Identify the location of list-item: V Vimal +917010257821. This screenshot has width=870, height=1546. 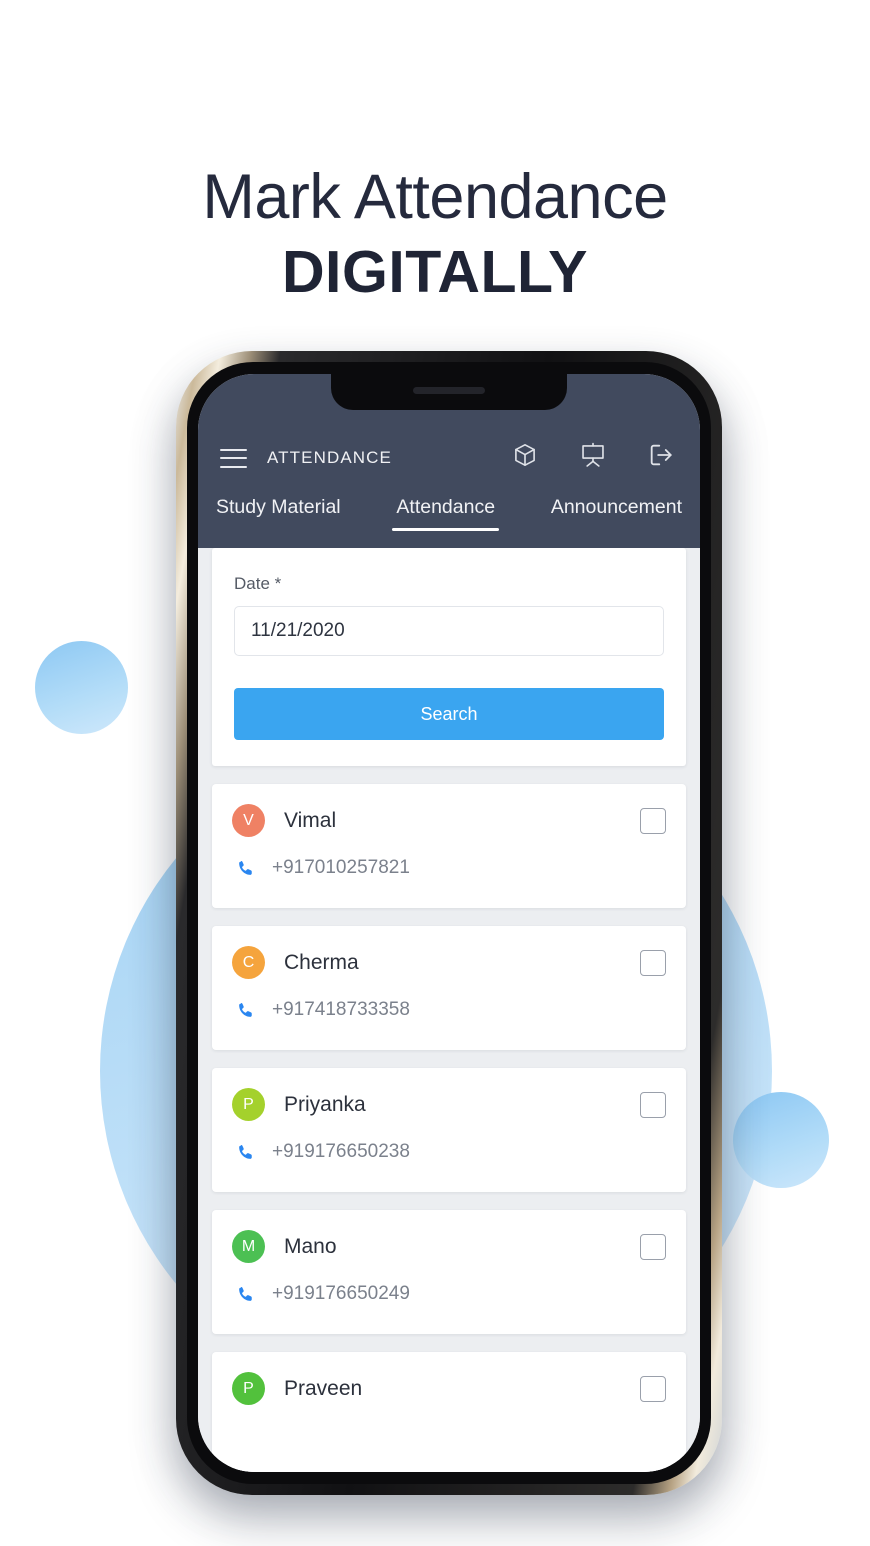
(449, 846).